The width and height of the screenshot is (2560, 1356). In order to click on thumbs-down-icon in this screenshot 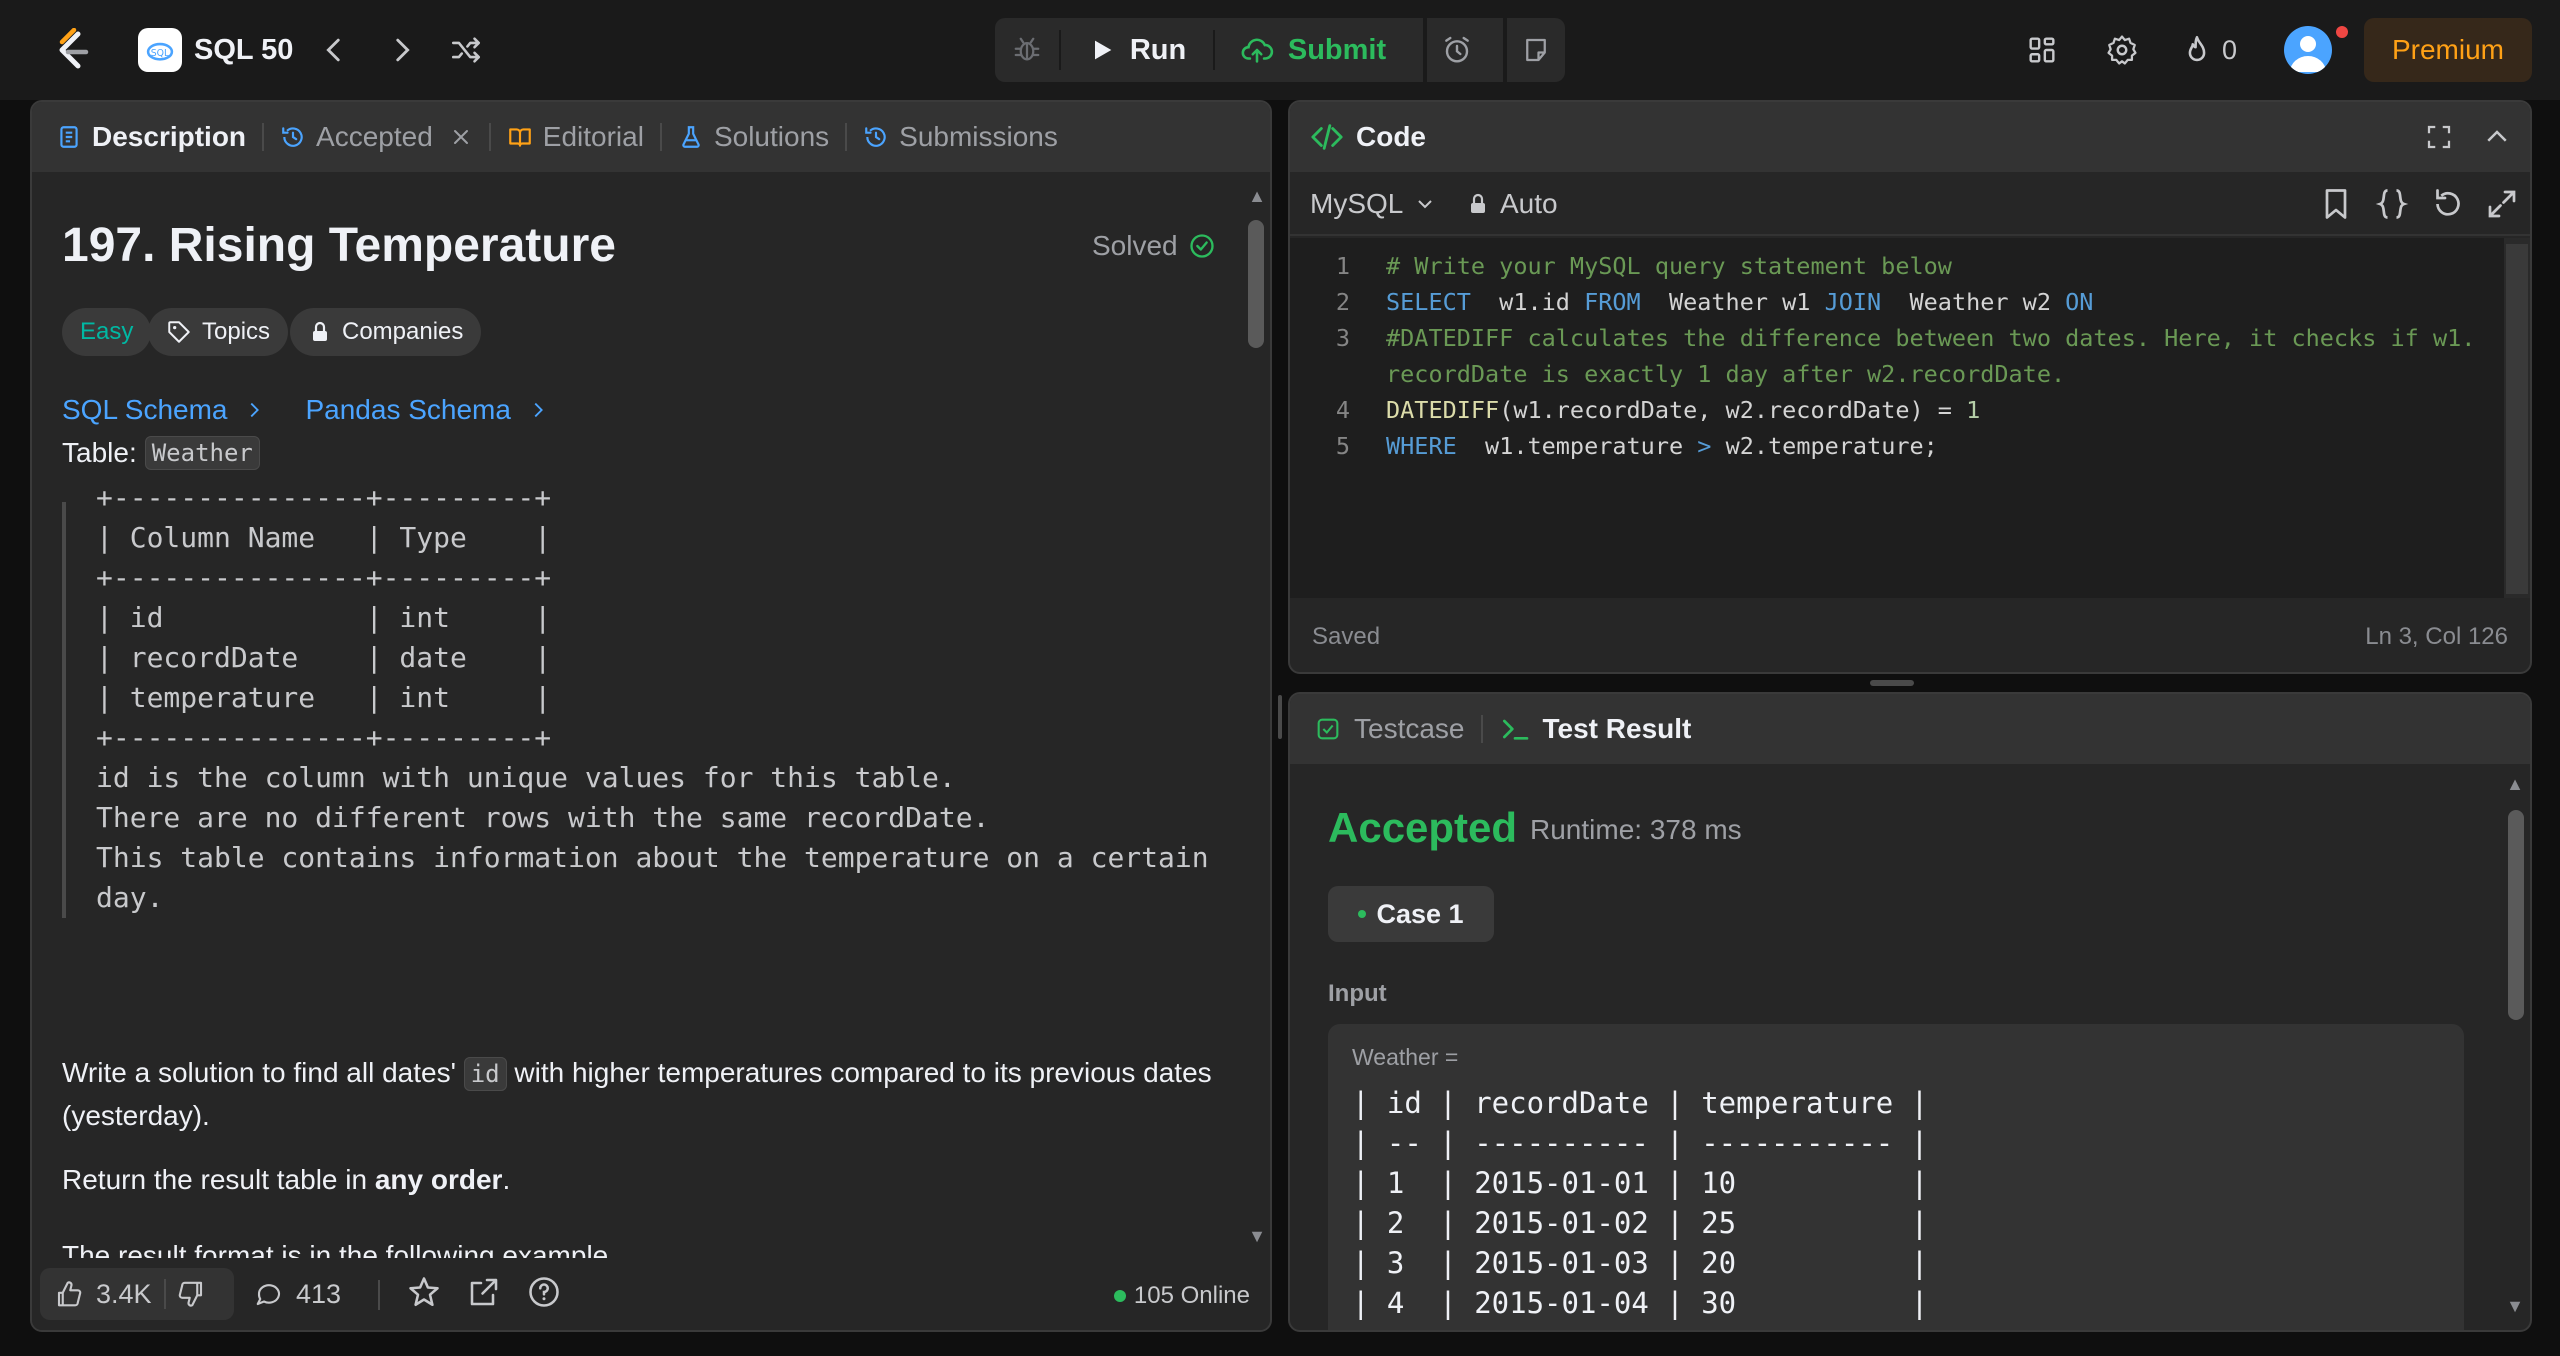, I will do `click(191, 1294)`.